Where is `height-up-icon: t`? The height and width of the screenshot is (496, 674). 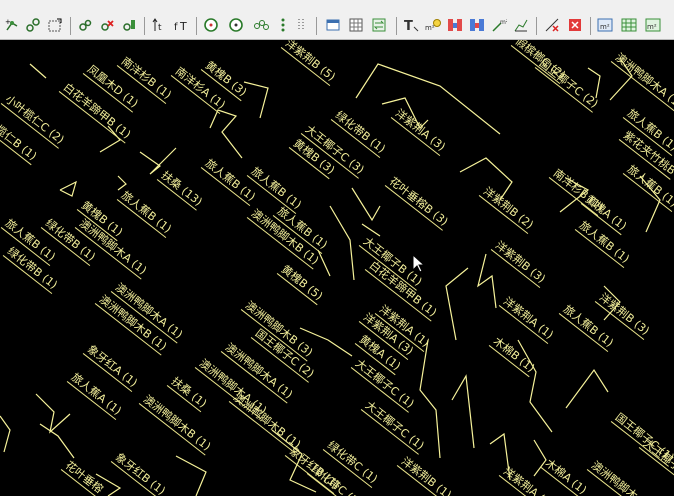
height-up-icon: t is located at coordinates (159, 25).